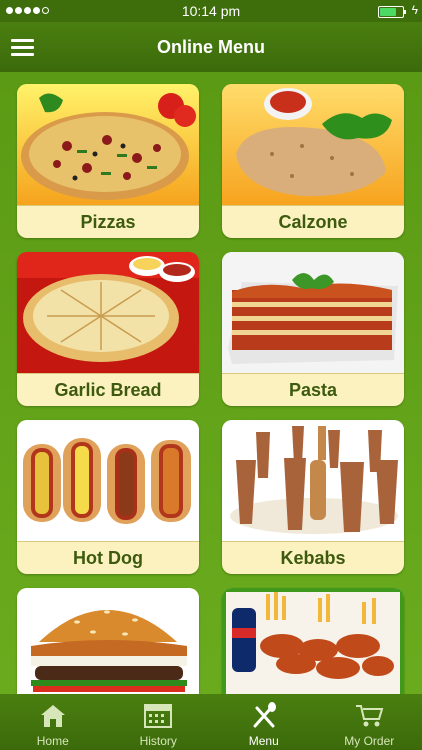  I want to click on nav-bar: Online Menu, so click(211, 47).